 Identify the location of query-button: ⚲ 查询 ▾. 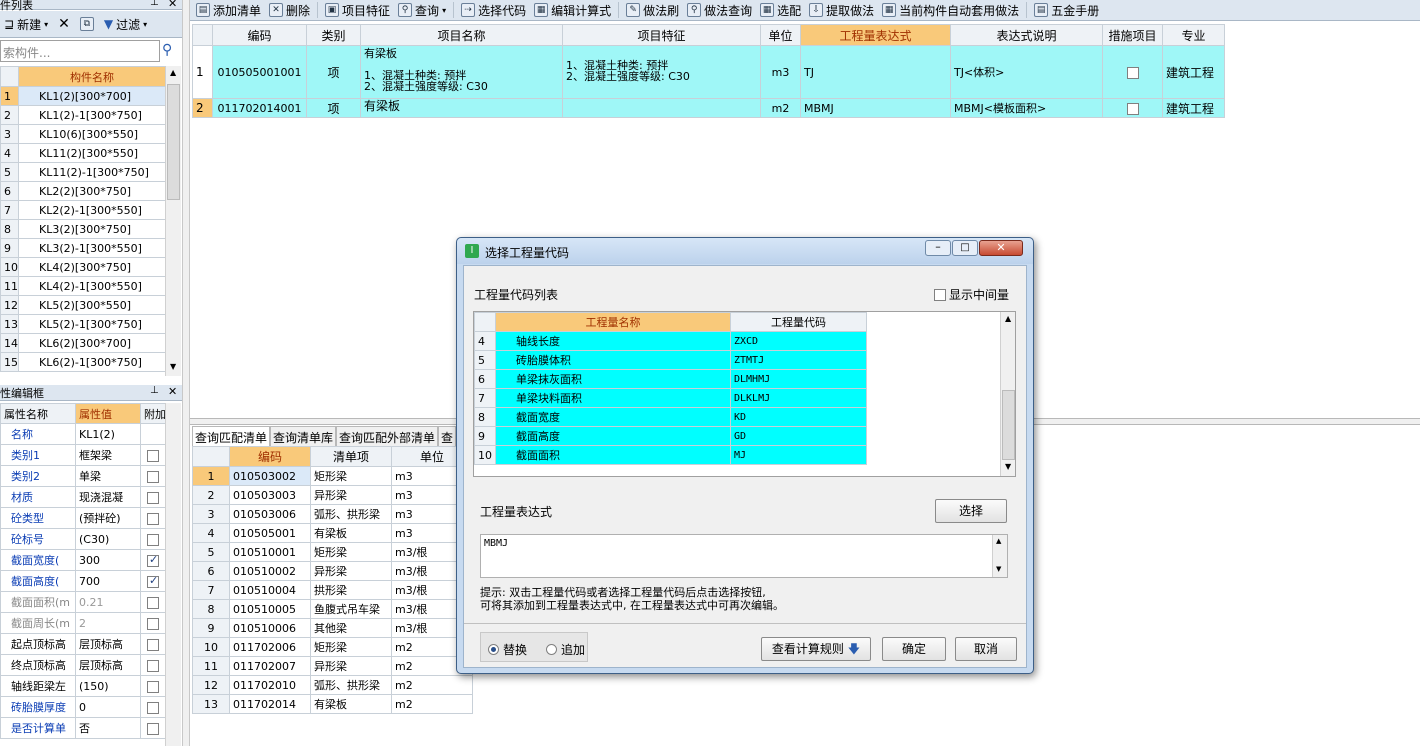
(422, 10).